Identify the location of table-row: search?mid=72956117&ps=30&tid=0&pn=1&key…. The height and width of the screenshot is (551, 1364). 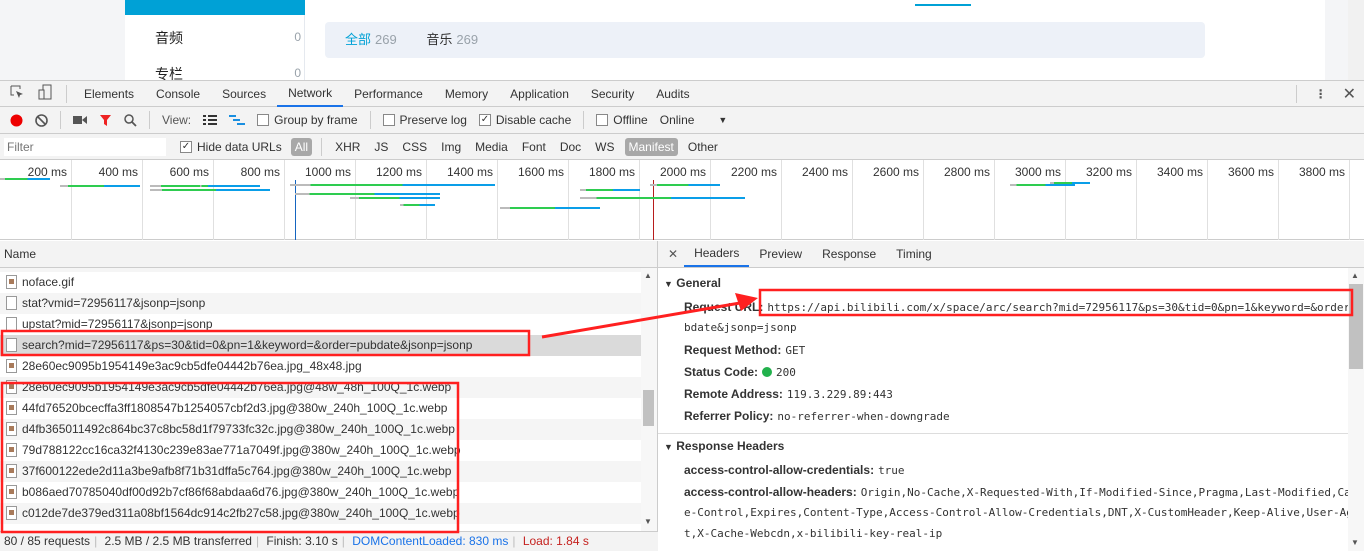
(320, 345).